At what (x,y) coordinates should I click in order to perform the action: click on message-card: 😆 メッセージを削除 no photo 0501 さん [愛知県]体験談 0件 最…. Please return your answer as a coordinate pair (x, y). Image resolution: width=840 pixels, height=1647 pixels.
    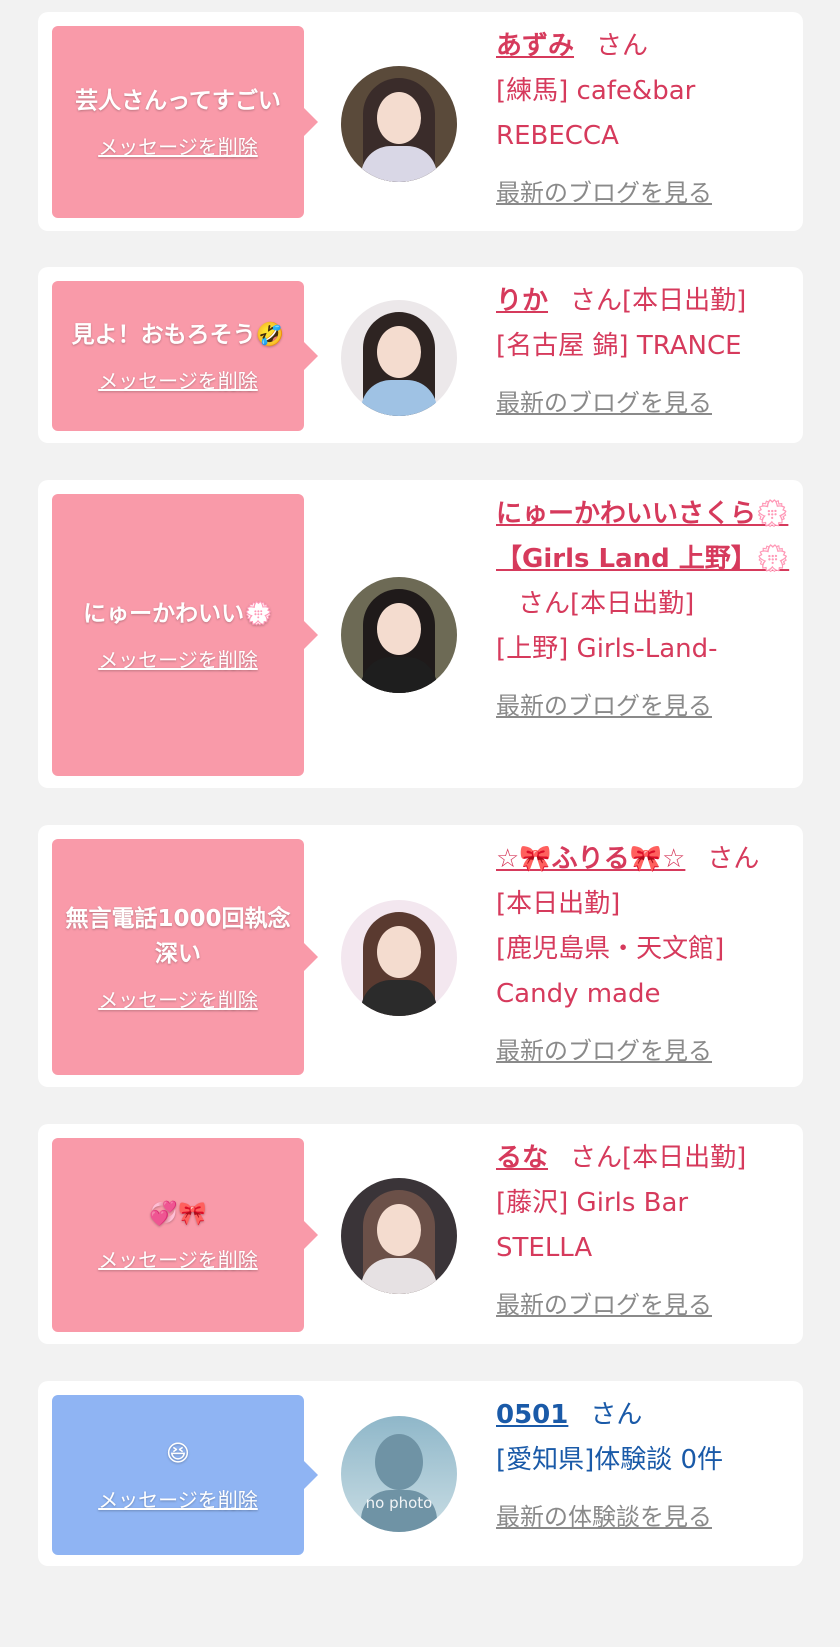
    Looking at the image, I should click on (420, 1473).